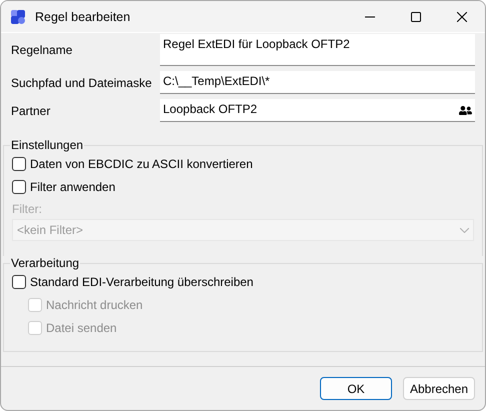  I want to click on window-title: Regel bearbeiten, so click(83, 17).